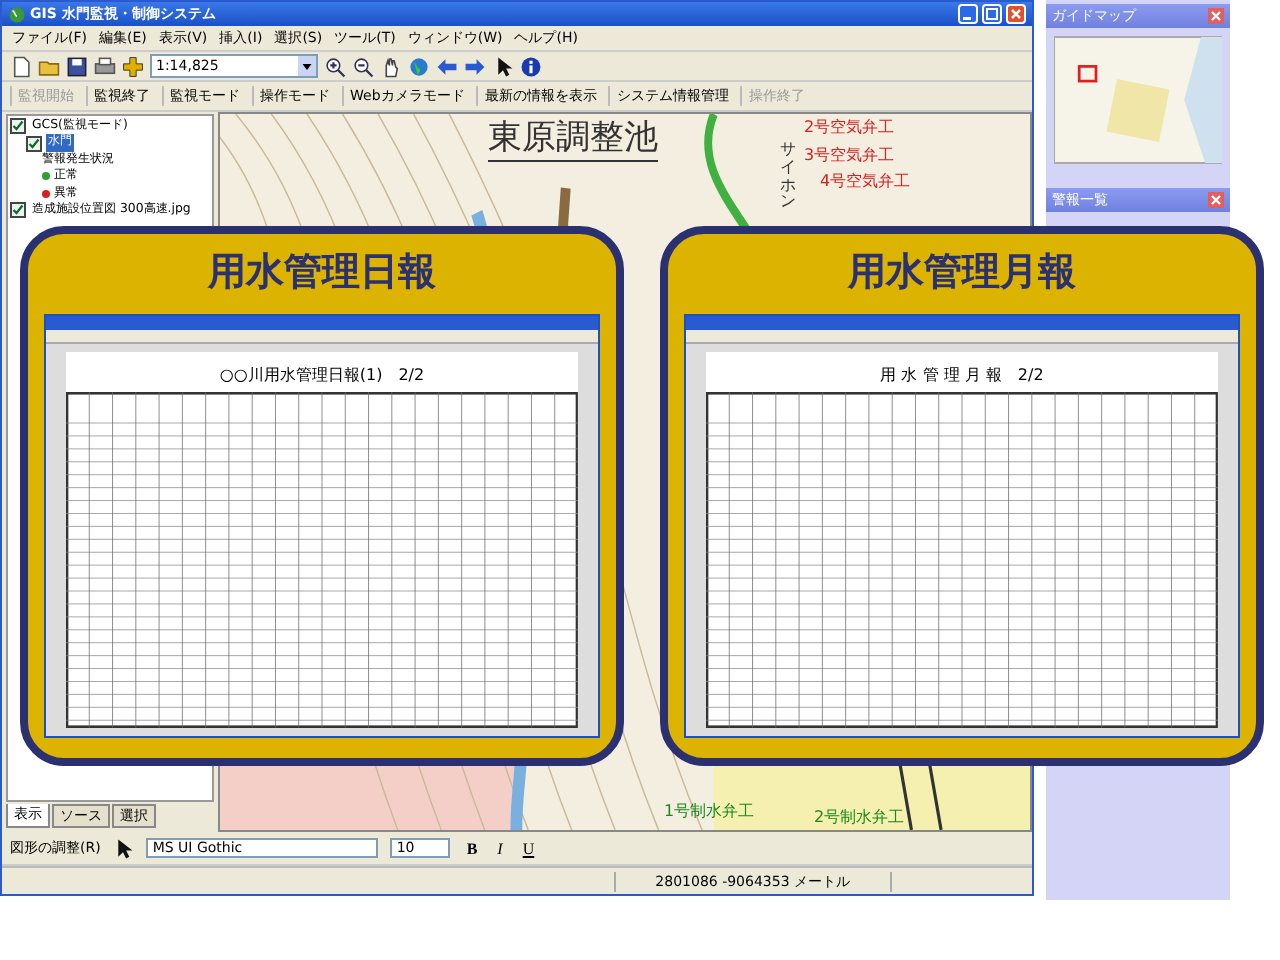  What do you see at coordinates (849, 127) in the screenshot?
I see `air-valve-label: 2号空気弁工` at bounding box center [849, 127].